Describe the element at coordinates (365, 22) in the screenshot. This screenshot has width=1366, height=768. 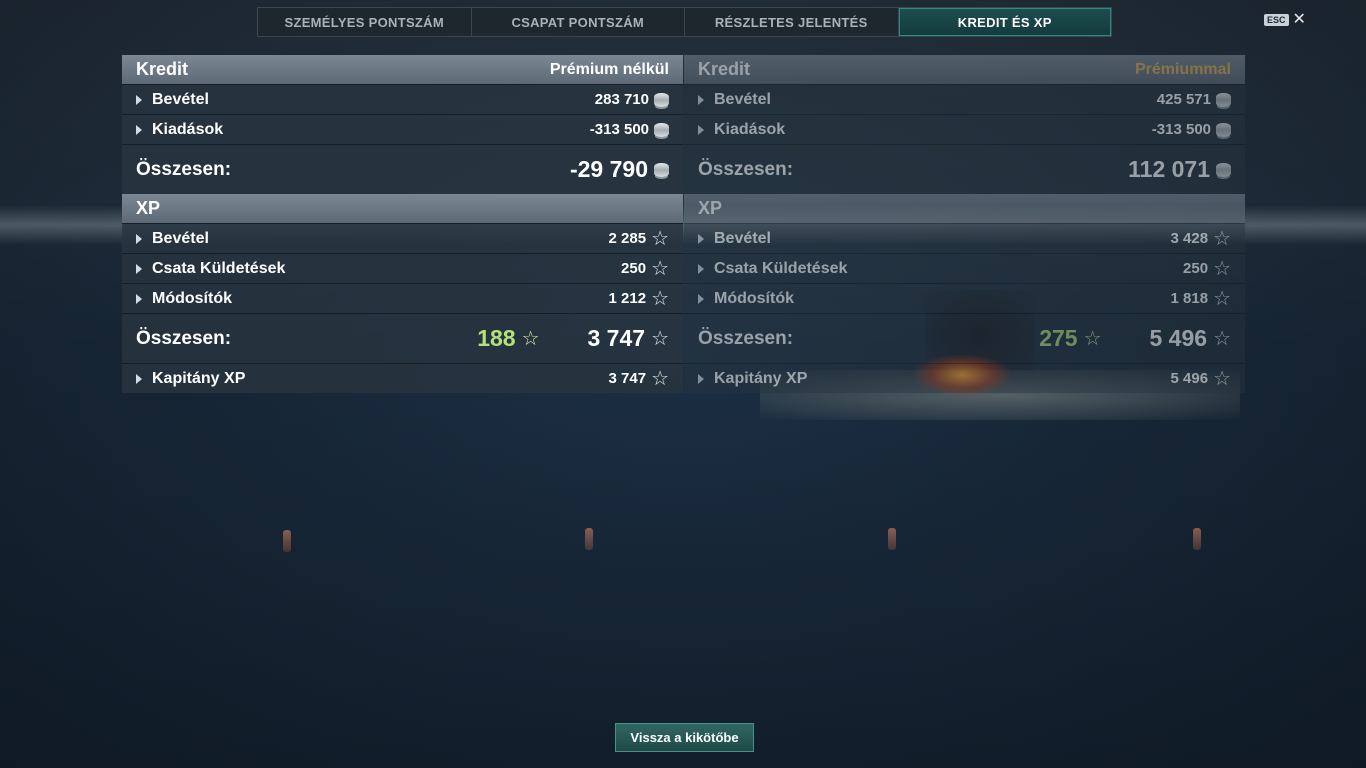
I see `tab-personal-score: SZEMÉLYES PONTSZÁM` at that location.